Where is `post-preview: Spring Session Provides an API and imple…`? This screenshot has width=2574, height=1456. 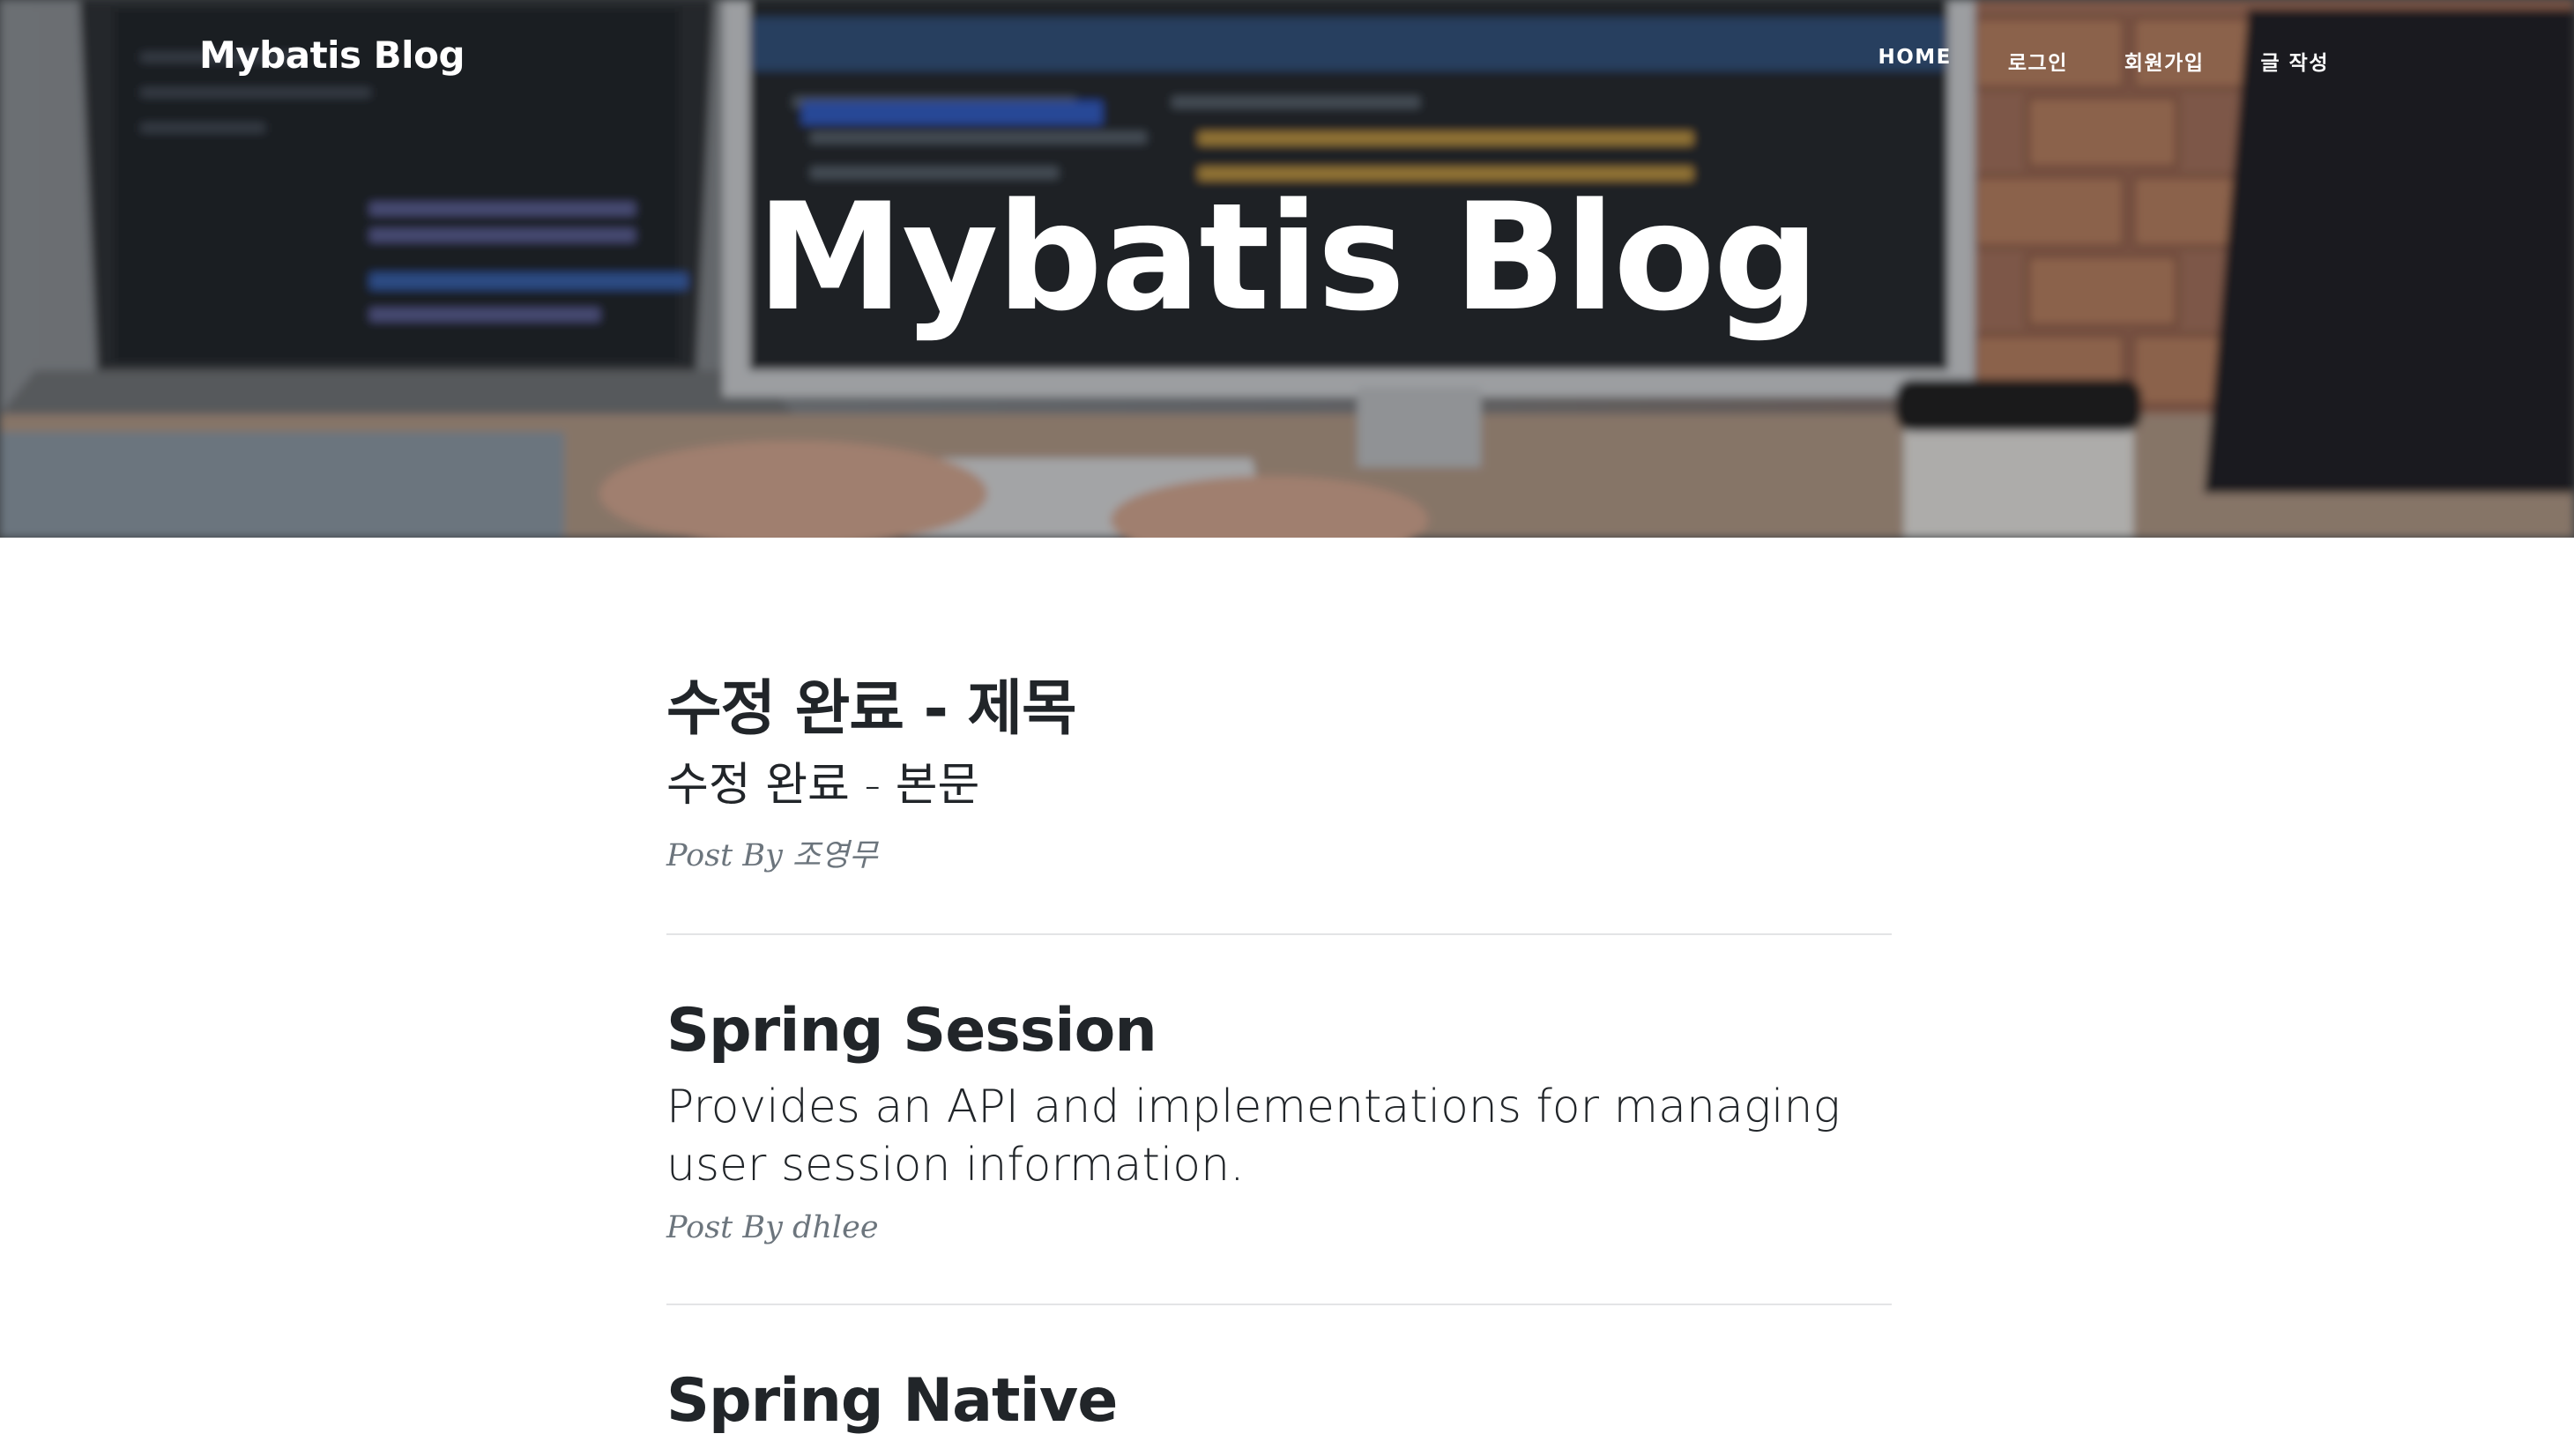 post-preview: Spring Session Provides an API and imple… is located at coordinates (1279, 1120).